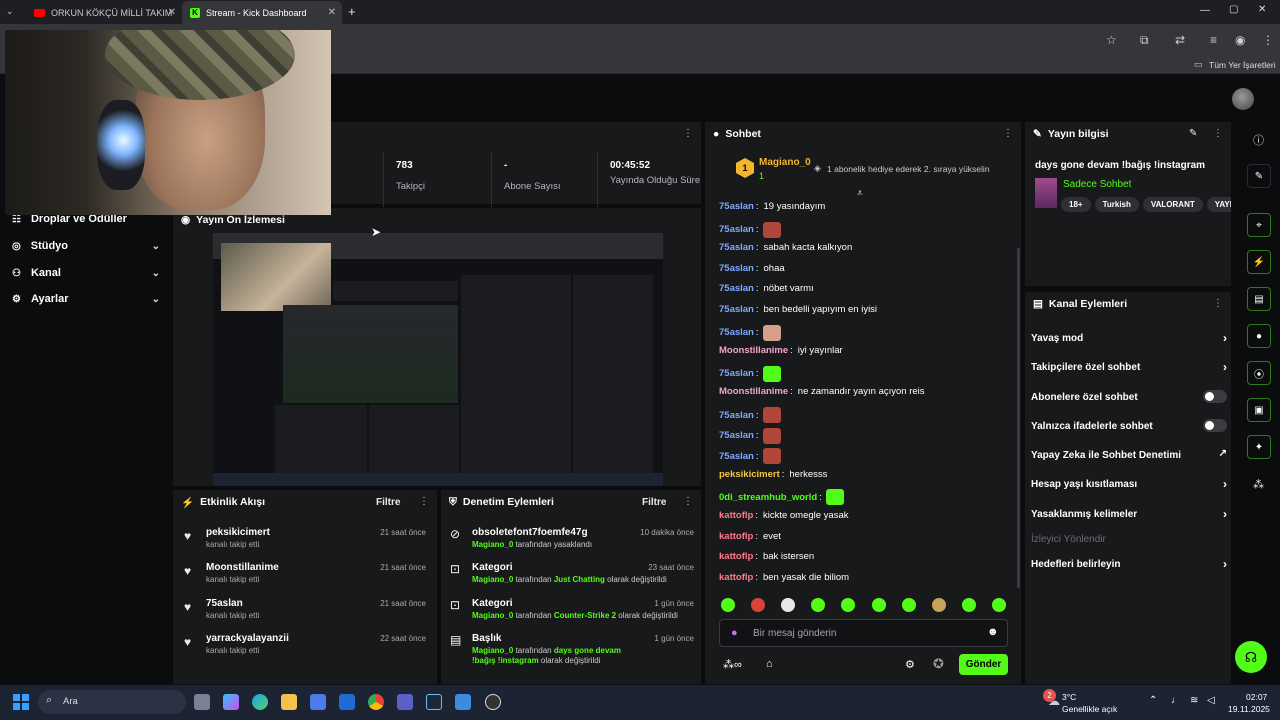 The image size is (1280, 720). Describe the element at coordinates (352, 11) in the screenshot. I see `new-tab-button: +` at that location.